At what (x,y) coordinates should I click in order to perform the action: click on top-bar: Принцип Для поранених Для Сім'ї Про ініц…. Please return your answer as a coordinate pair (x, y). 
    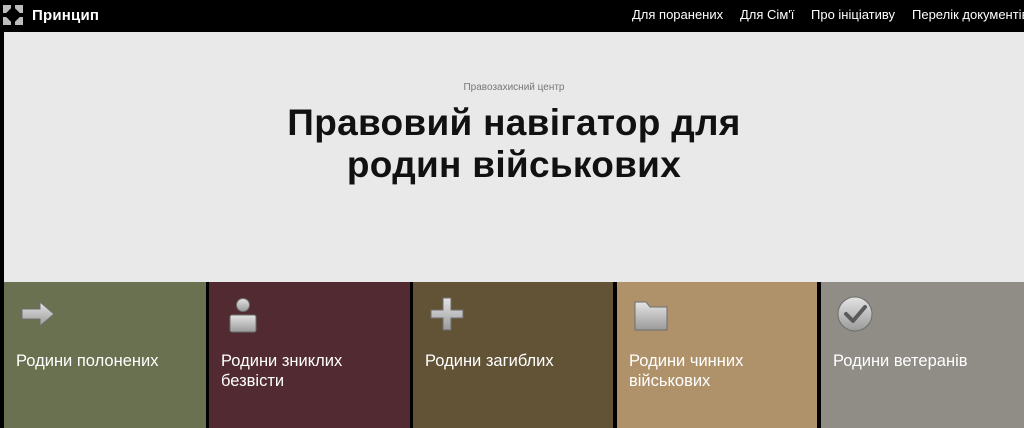
    Looking at the image, I should click on (512, 16).